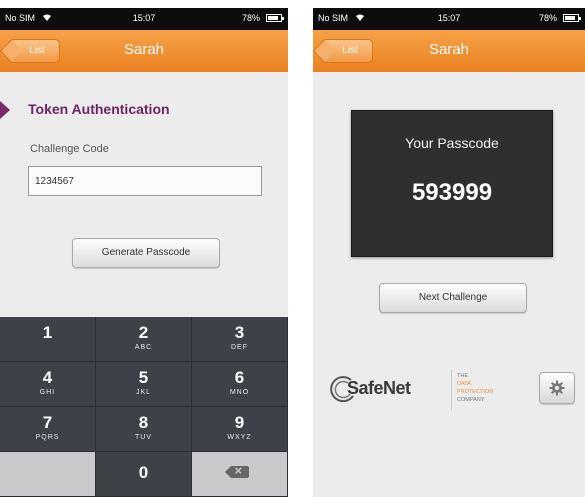  I want to click on key-2: 2 ABC, so click(144, 339).